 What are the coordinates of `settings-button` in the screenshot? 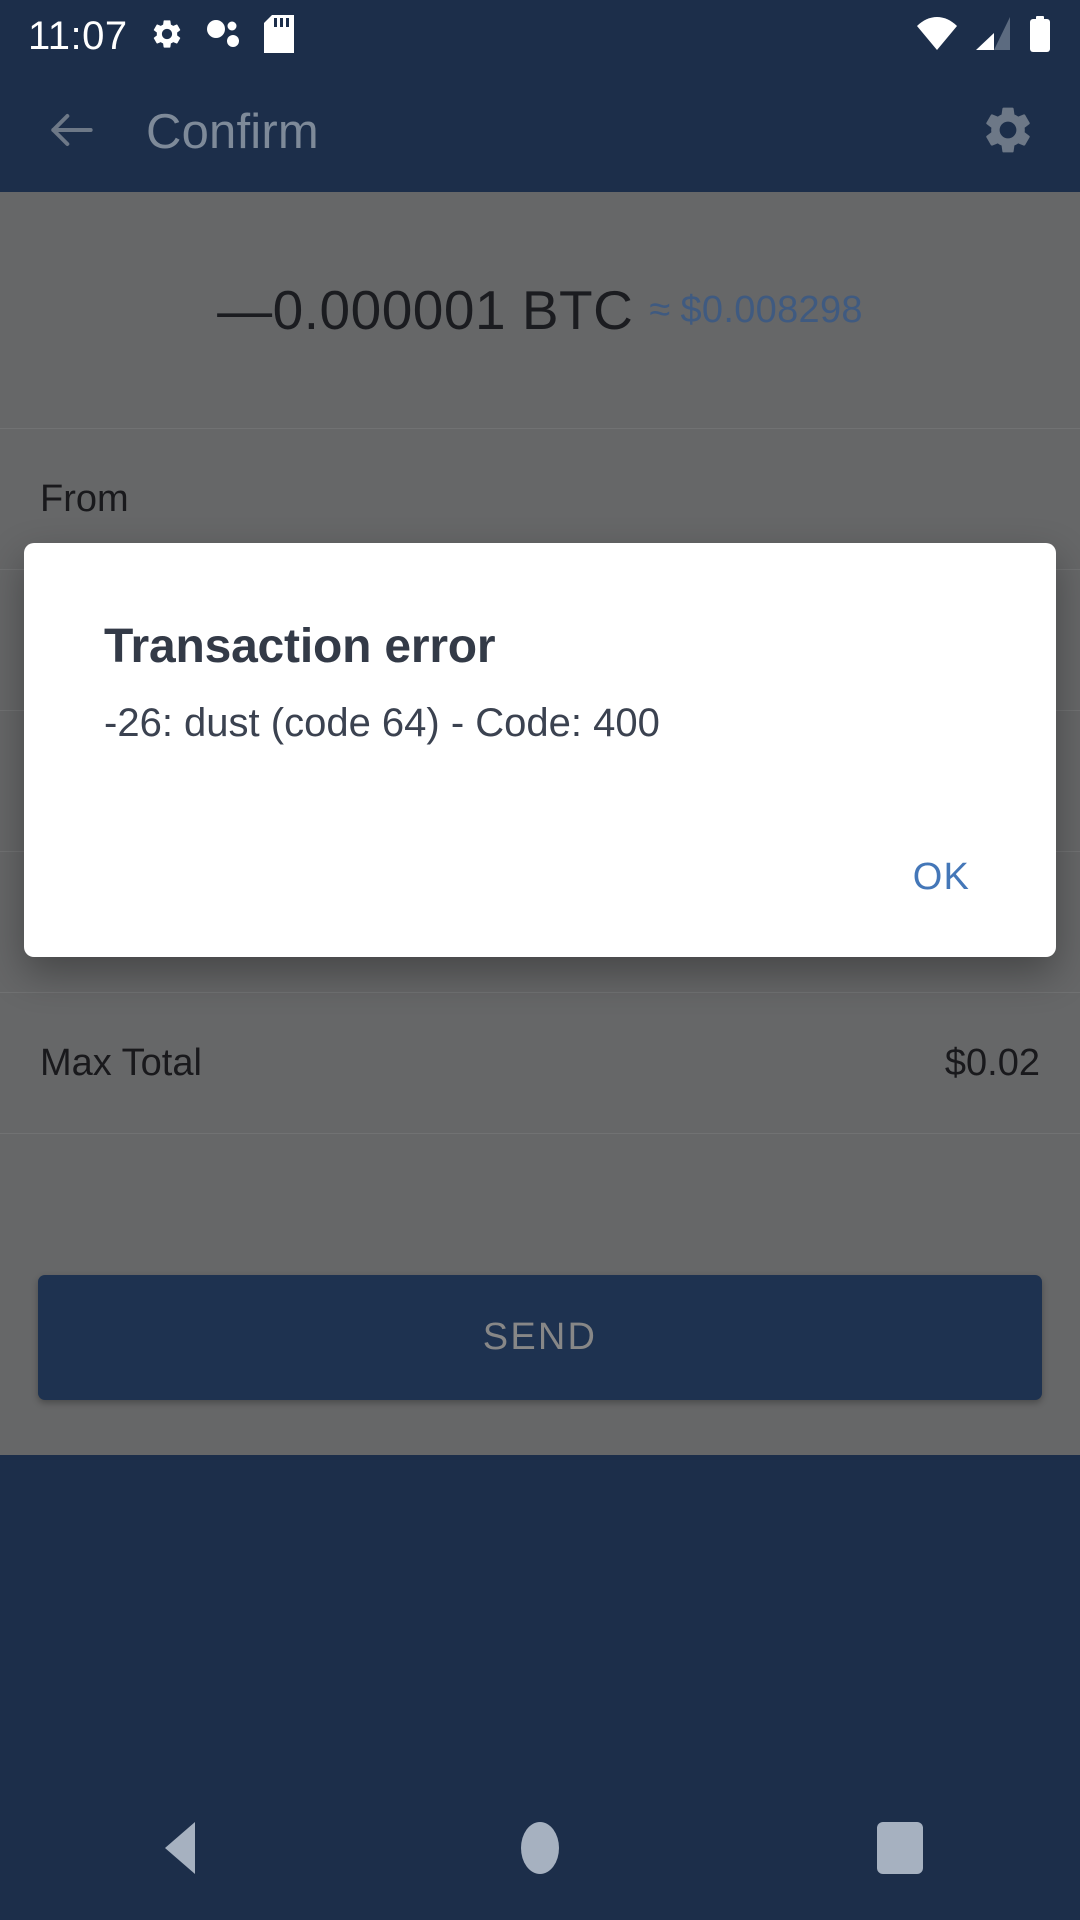 It's located at (1008, 132).